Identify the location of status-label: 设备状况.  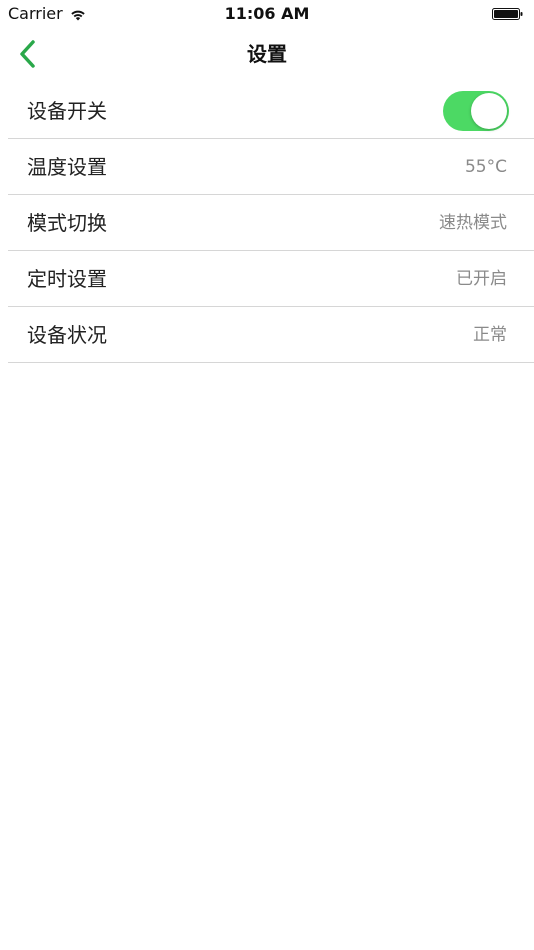
(67, 334).